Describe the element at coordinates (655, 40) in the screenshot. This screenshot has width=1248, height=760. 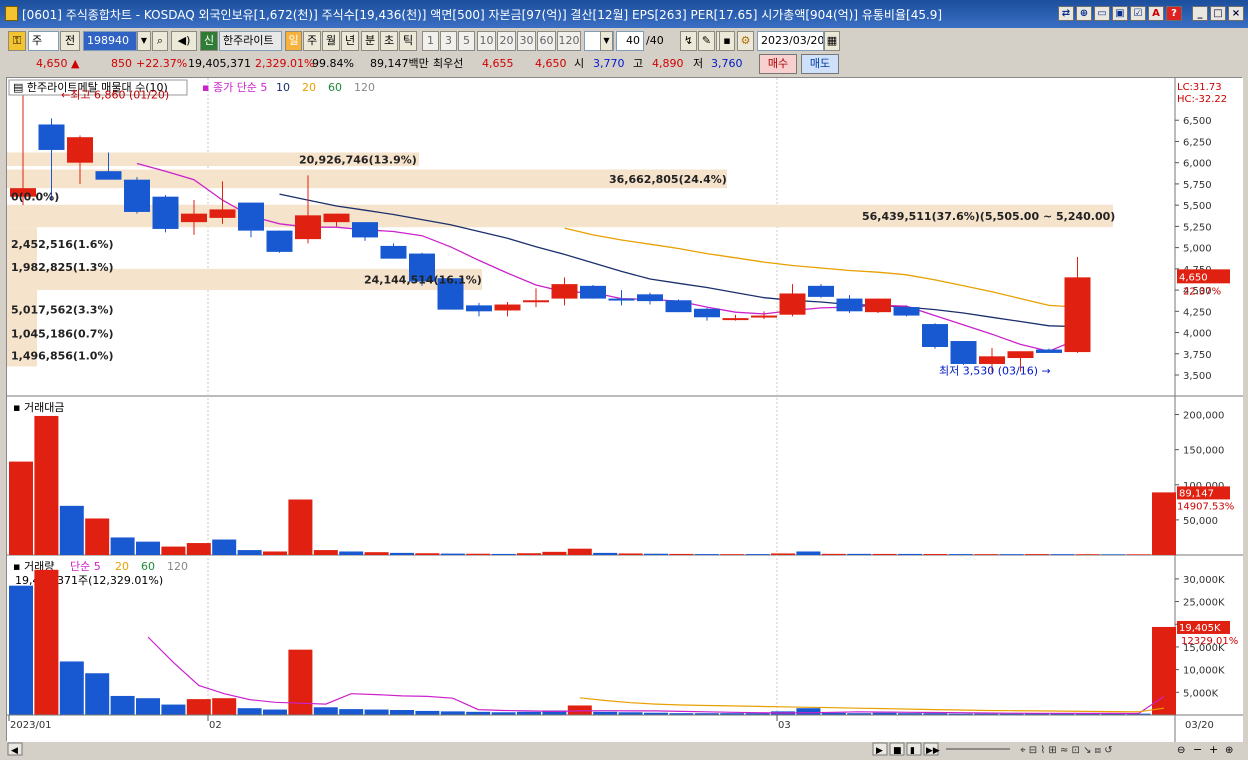
I see `count-total: /40` at that location.